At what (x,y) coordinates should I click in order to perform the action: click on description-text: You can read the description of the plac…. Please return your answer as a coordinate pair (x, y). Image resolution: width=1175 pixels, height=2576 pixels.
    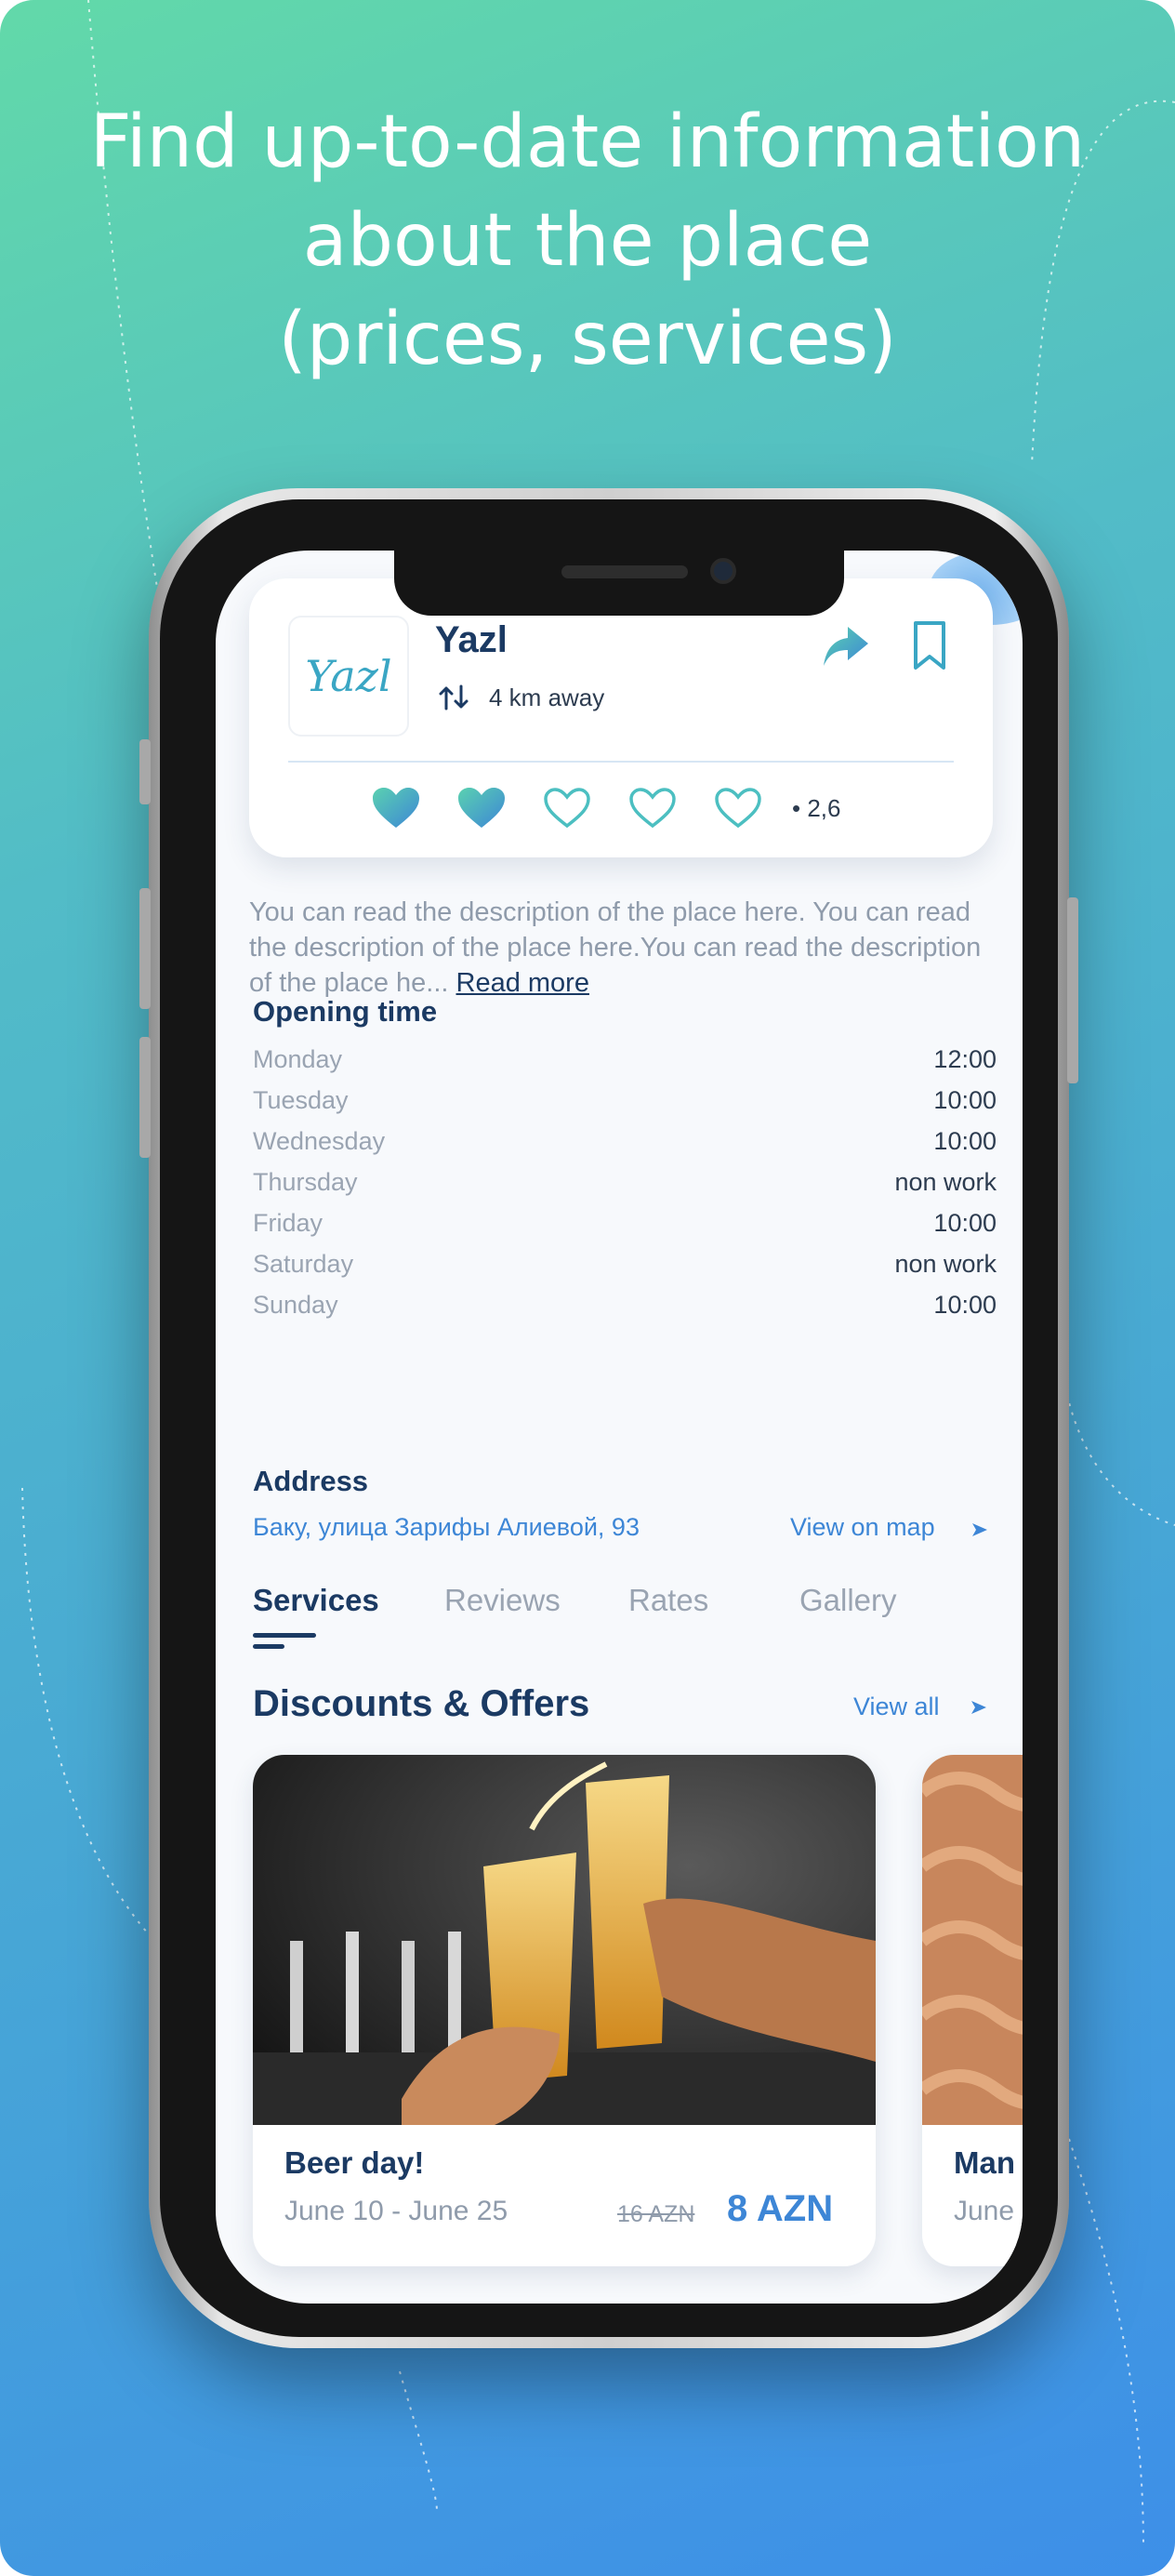
    Looking at the image, I should click on (615, 947).